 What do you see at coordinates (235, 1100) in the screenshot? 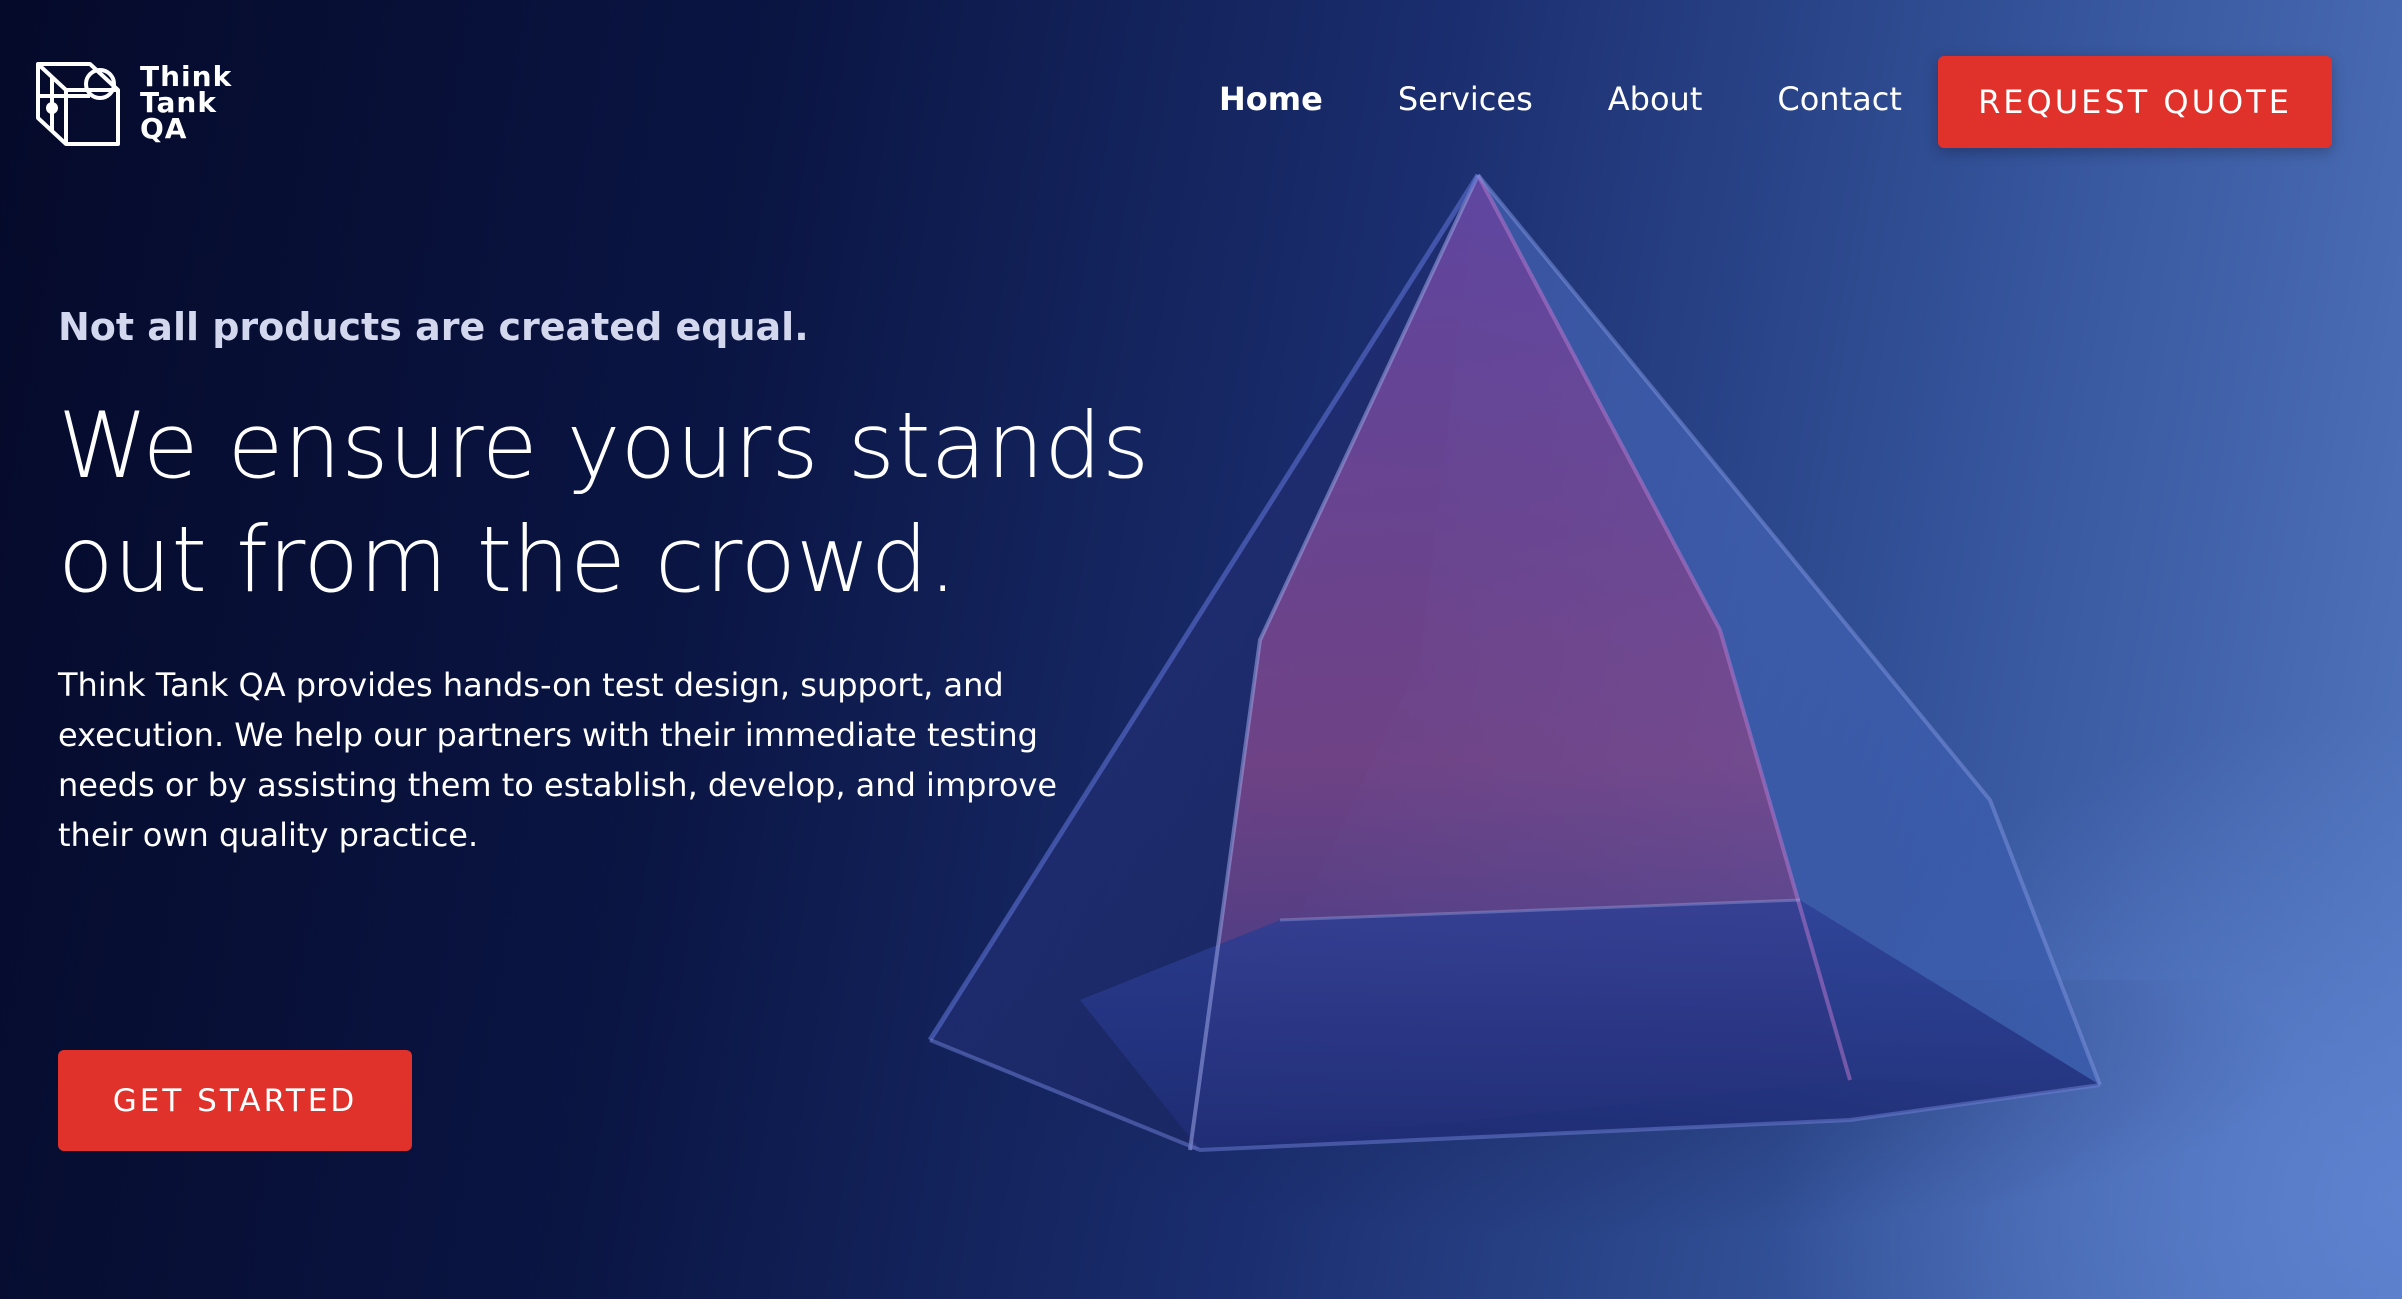
I see `get-started-button: GET STARTED` at bounding box center [235, 1100].